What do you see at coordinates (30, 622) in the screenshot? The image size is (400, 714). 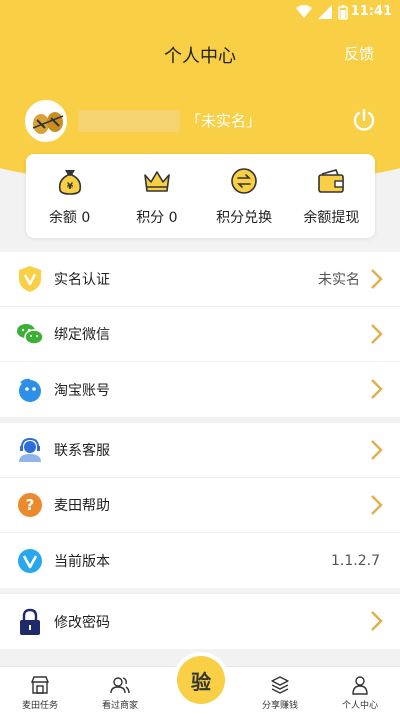 I see `lock-icon` at bounding box center [30, 622].